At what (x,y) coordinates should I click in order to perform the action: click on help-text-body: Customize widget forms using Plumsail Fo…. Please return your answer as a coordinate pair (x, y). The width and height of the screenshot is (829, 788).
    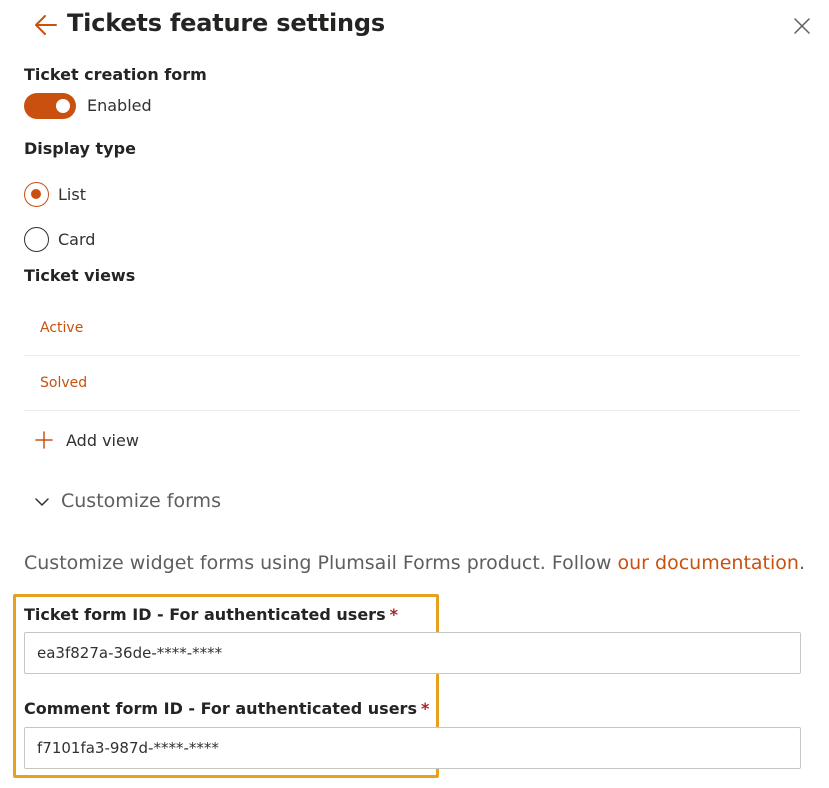
    Looking at the image, I should click on (321, 563).